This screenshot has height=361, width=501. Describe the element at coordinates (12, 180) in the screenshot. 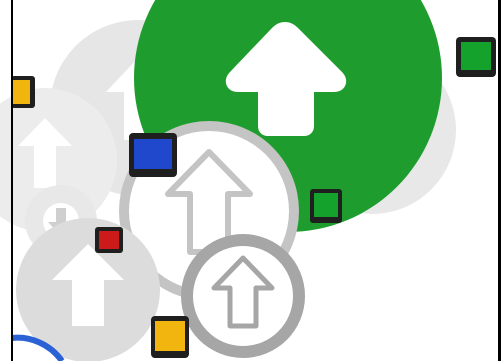

I see `left-frame-border` at that location.